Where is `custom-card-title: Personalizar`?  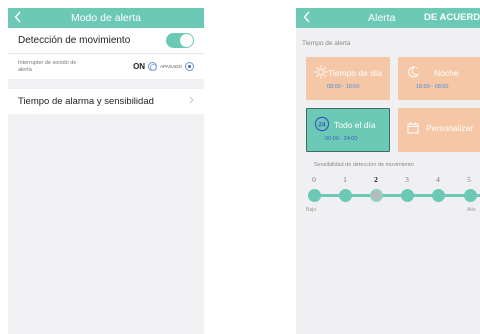
custom-card-title: Personalizar is located at coordinates (450, 128).